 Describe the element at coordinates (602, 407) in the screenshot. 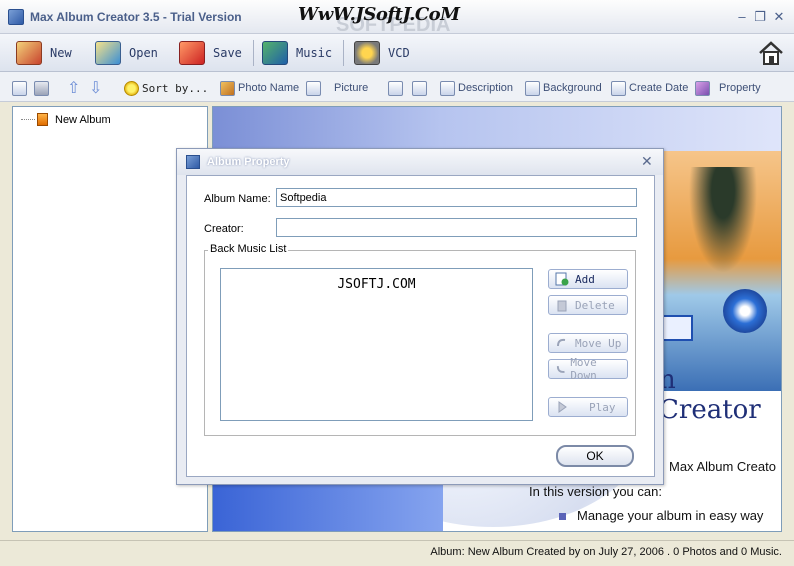

I see `play-label: Play` at that location.